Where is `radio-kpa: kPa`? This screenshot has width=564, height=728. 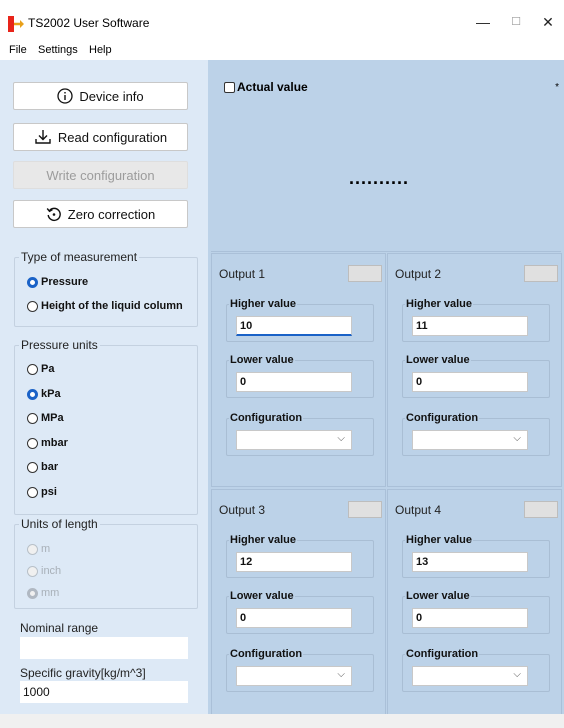
radio-kpa: kPa is located at coordinates (44, 394).